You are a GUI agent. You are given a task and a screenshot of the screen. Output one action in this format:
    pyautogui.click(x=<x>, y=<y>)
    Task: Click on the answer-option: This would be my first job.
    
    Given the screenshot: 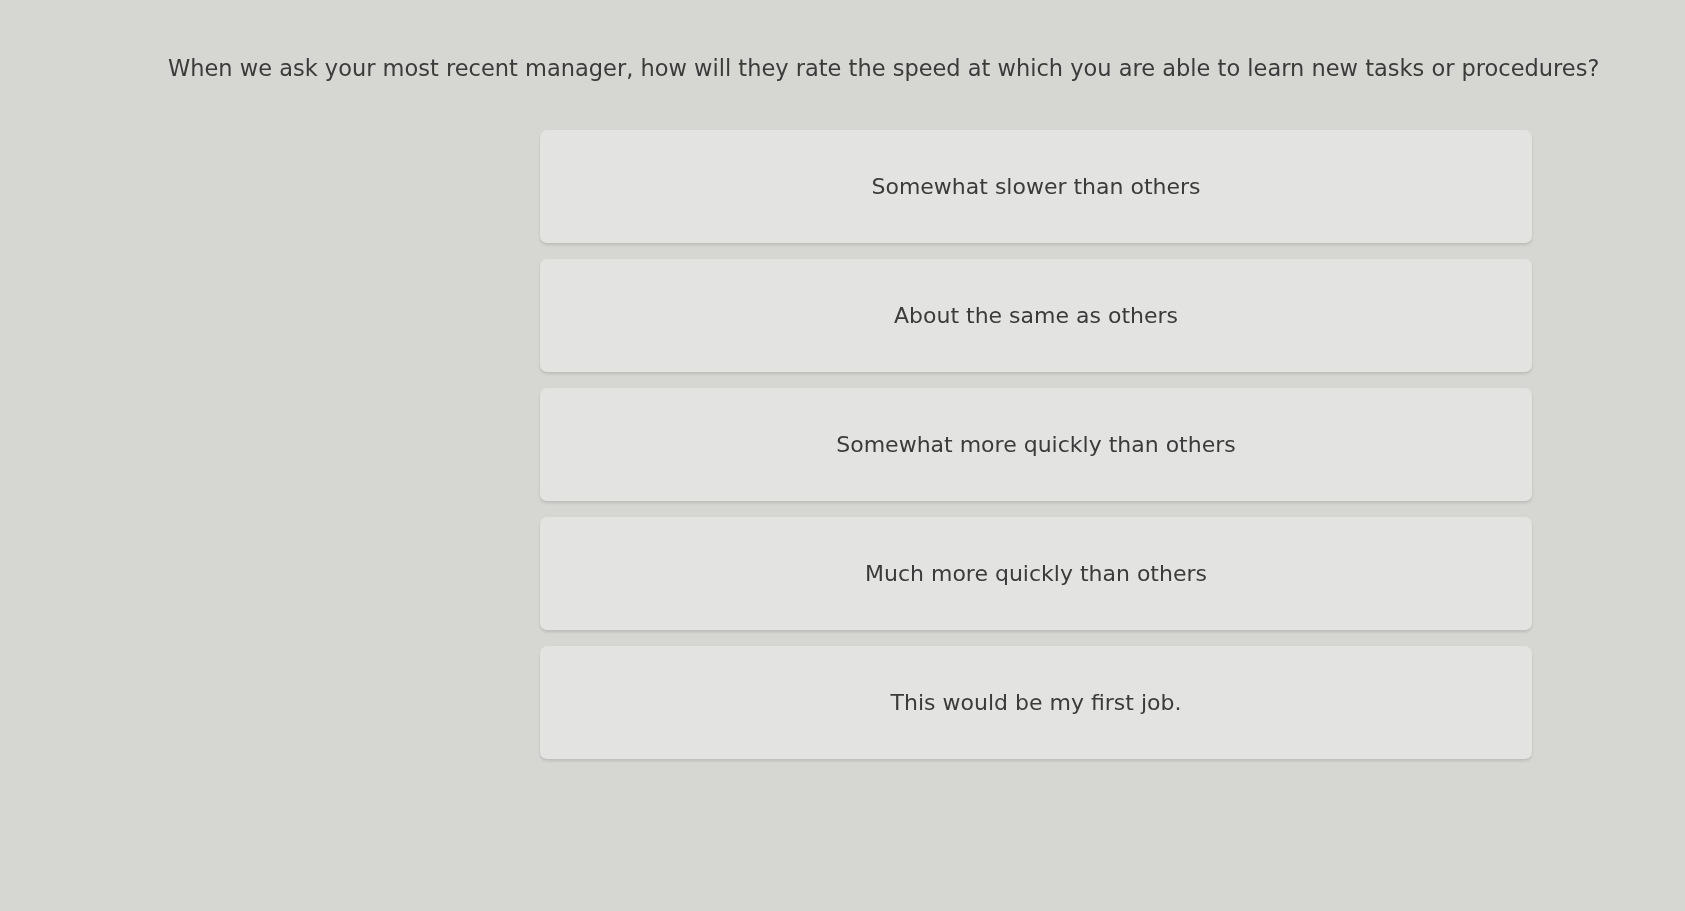 What is the action you would take?
    pyautogui.click(x=1036, y=702)
    